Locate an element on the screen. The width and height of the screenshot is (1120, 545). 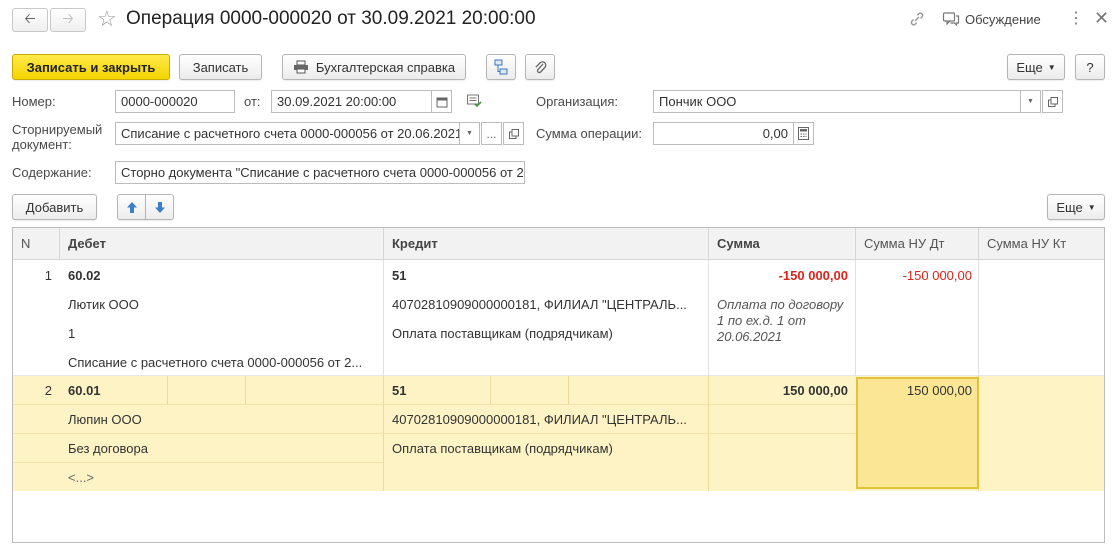
debit-subconto-2: Без договора is located at coordinates (108, 448).